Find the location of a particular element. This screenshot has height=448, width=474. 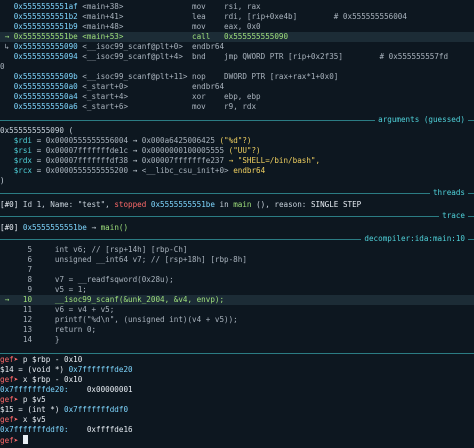

decompiler-line-number: 13 is located at coordinates (21, 329).